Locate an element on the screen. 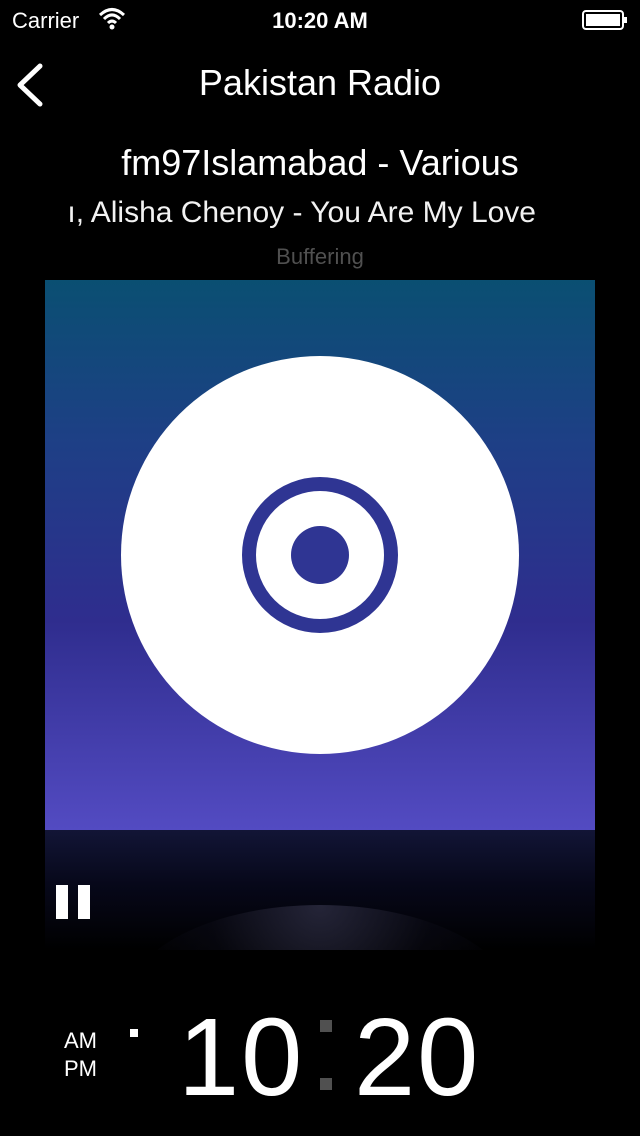  clock-minute: 20 is located at coordinates (417, 1057).